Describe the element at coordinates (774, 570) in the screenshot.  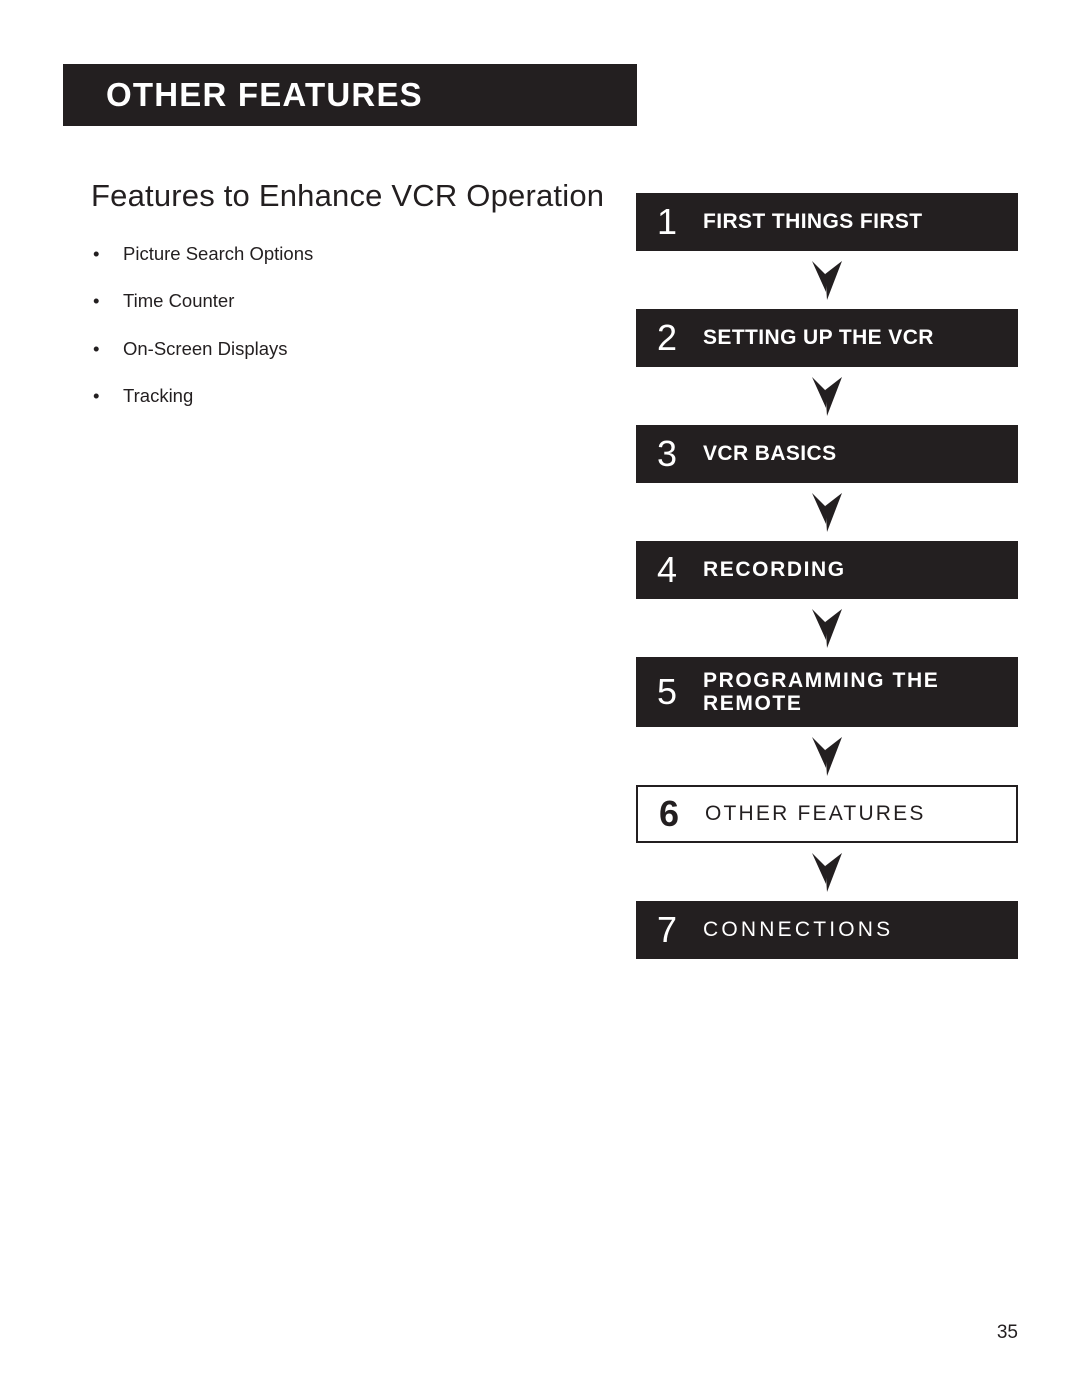
I see `chapter-label: RECORDING` at that location.